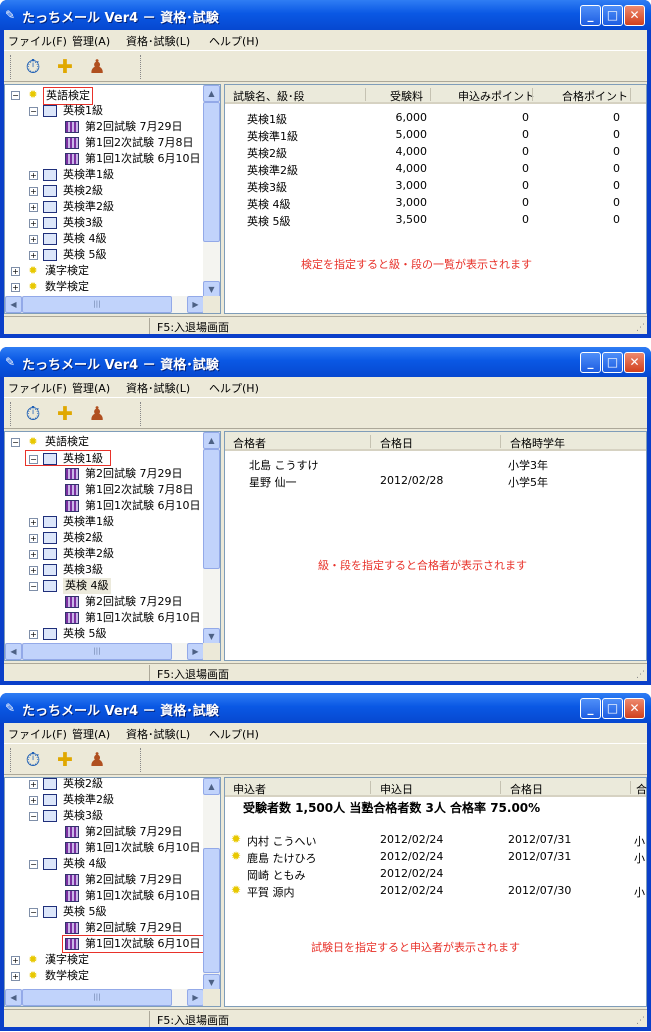 The height and width of the screenshot is (1032, 651). Describe the element at coordinates (496, 96) in the screenshot. I see `column-header: 申込みポイント` at that location.